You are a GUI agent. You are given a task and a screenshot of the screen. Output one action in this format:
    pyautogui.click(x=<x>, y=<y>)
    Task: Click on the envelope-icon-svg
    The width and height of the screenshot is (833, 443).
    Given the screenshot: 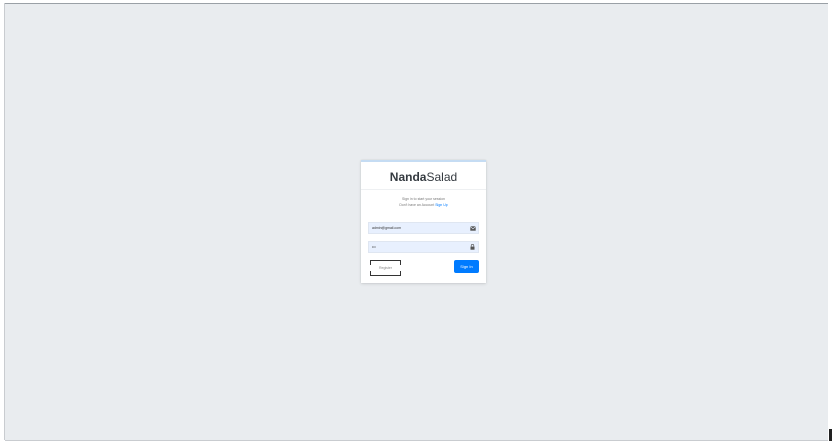 What is the action you would take?
    pyautogui.click(x=472, y=228)
    